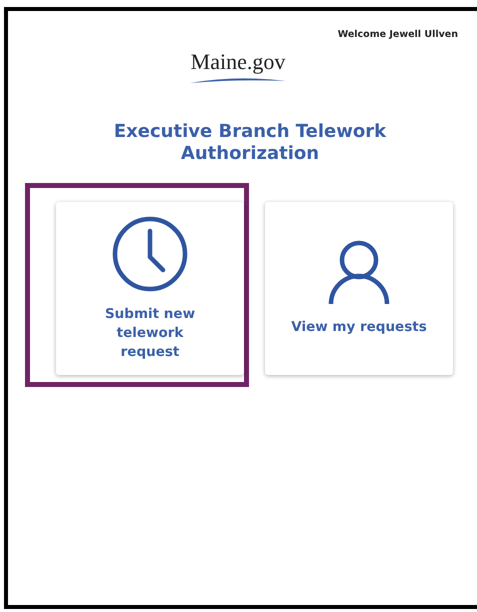  I want to click on person-icon, so click(359, 273).